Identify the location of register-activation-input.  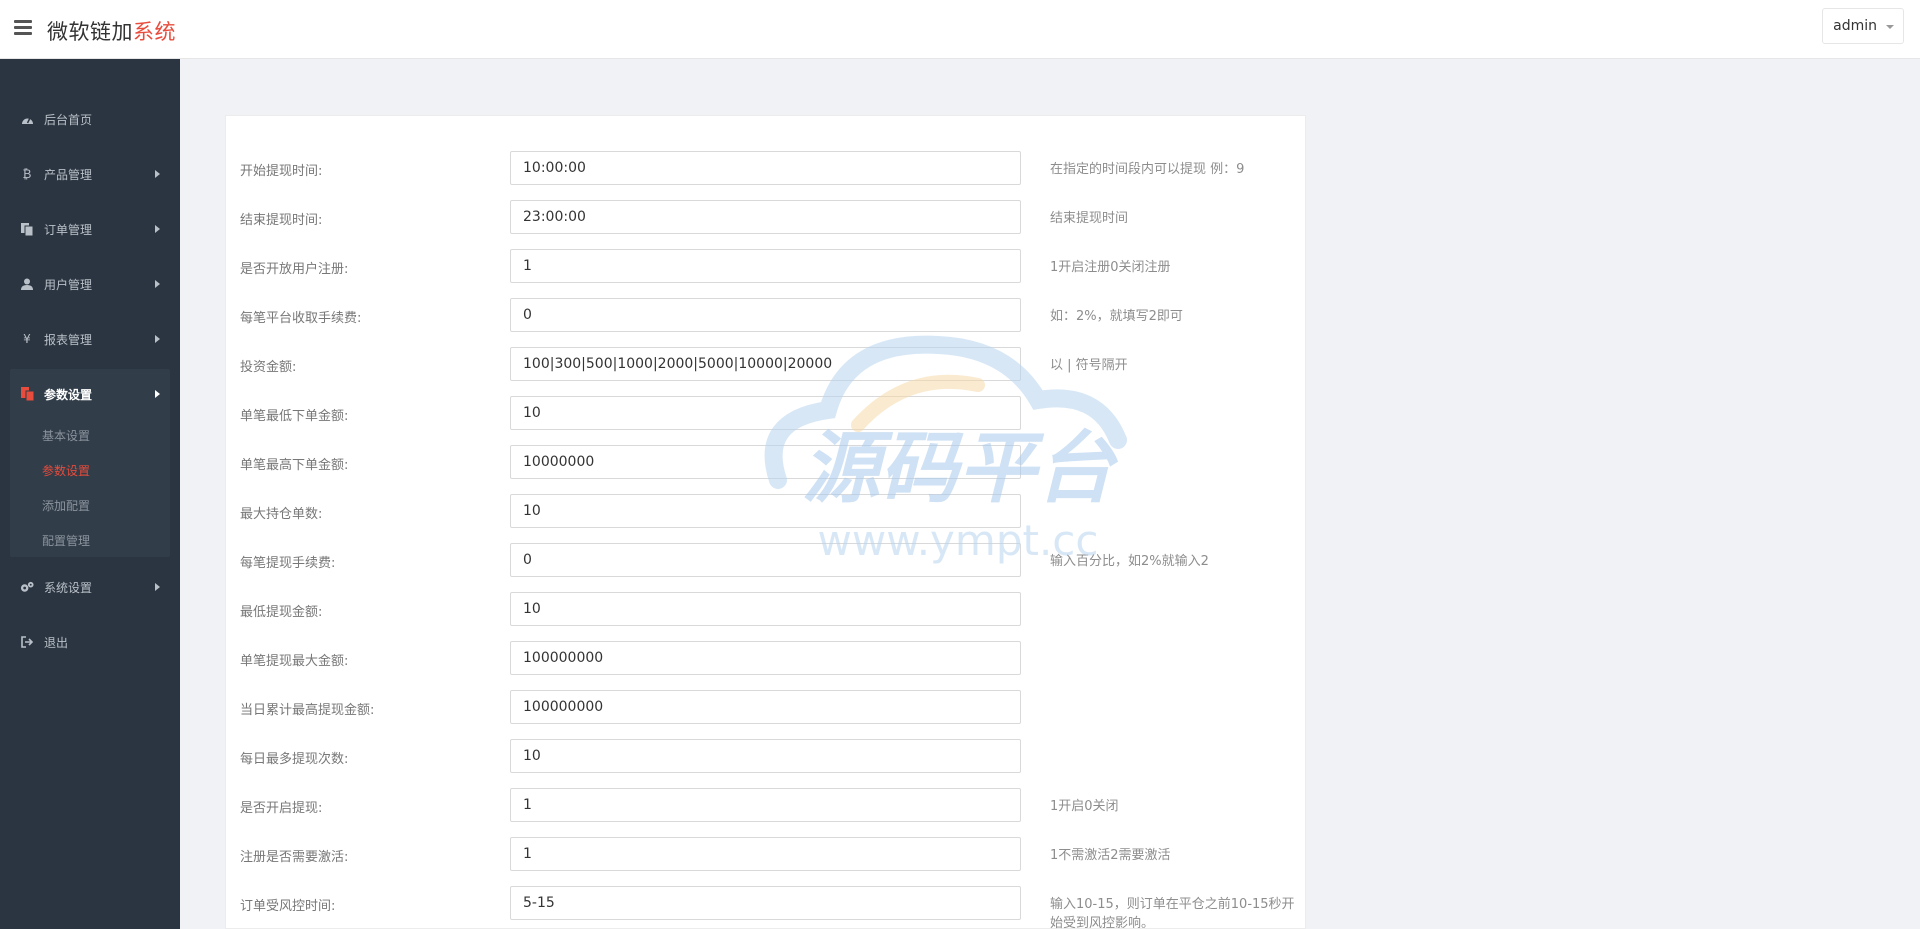
(765, 854).